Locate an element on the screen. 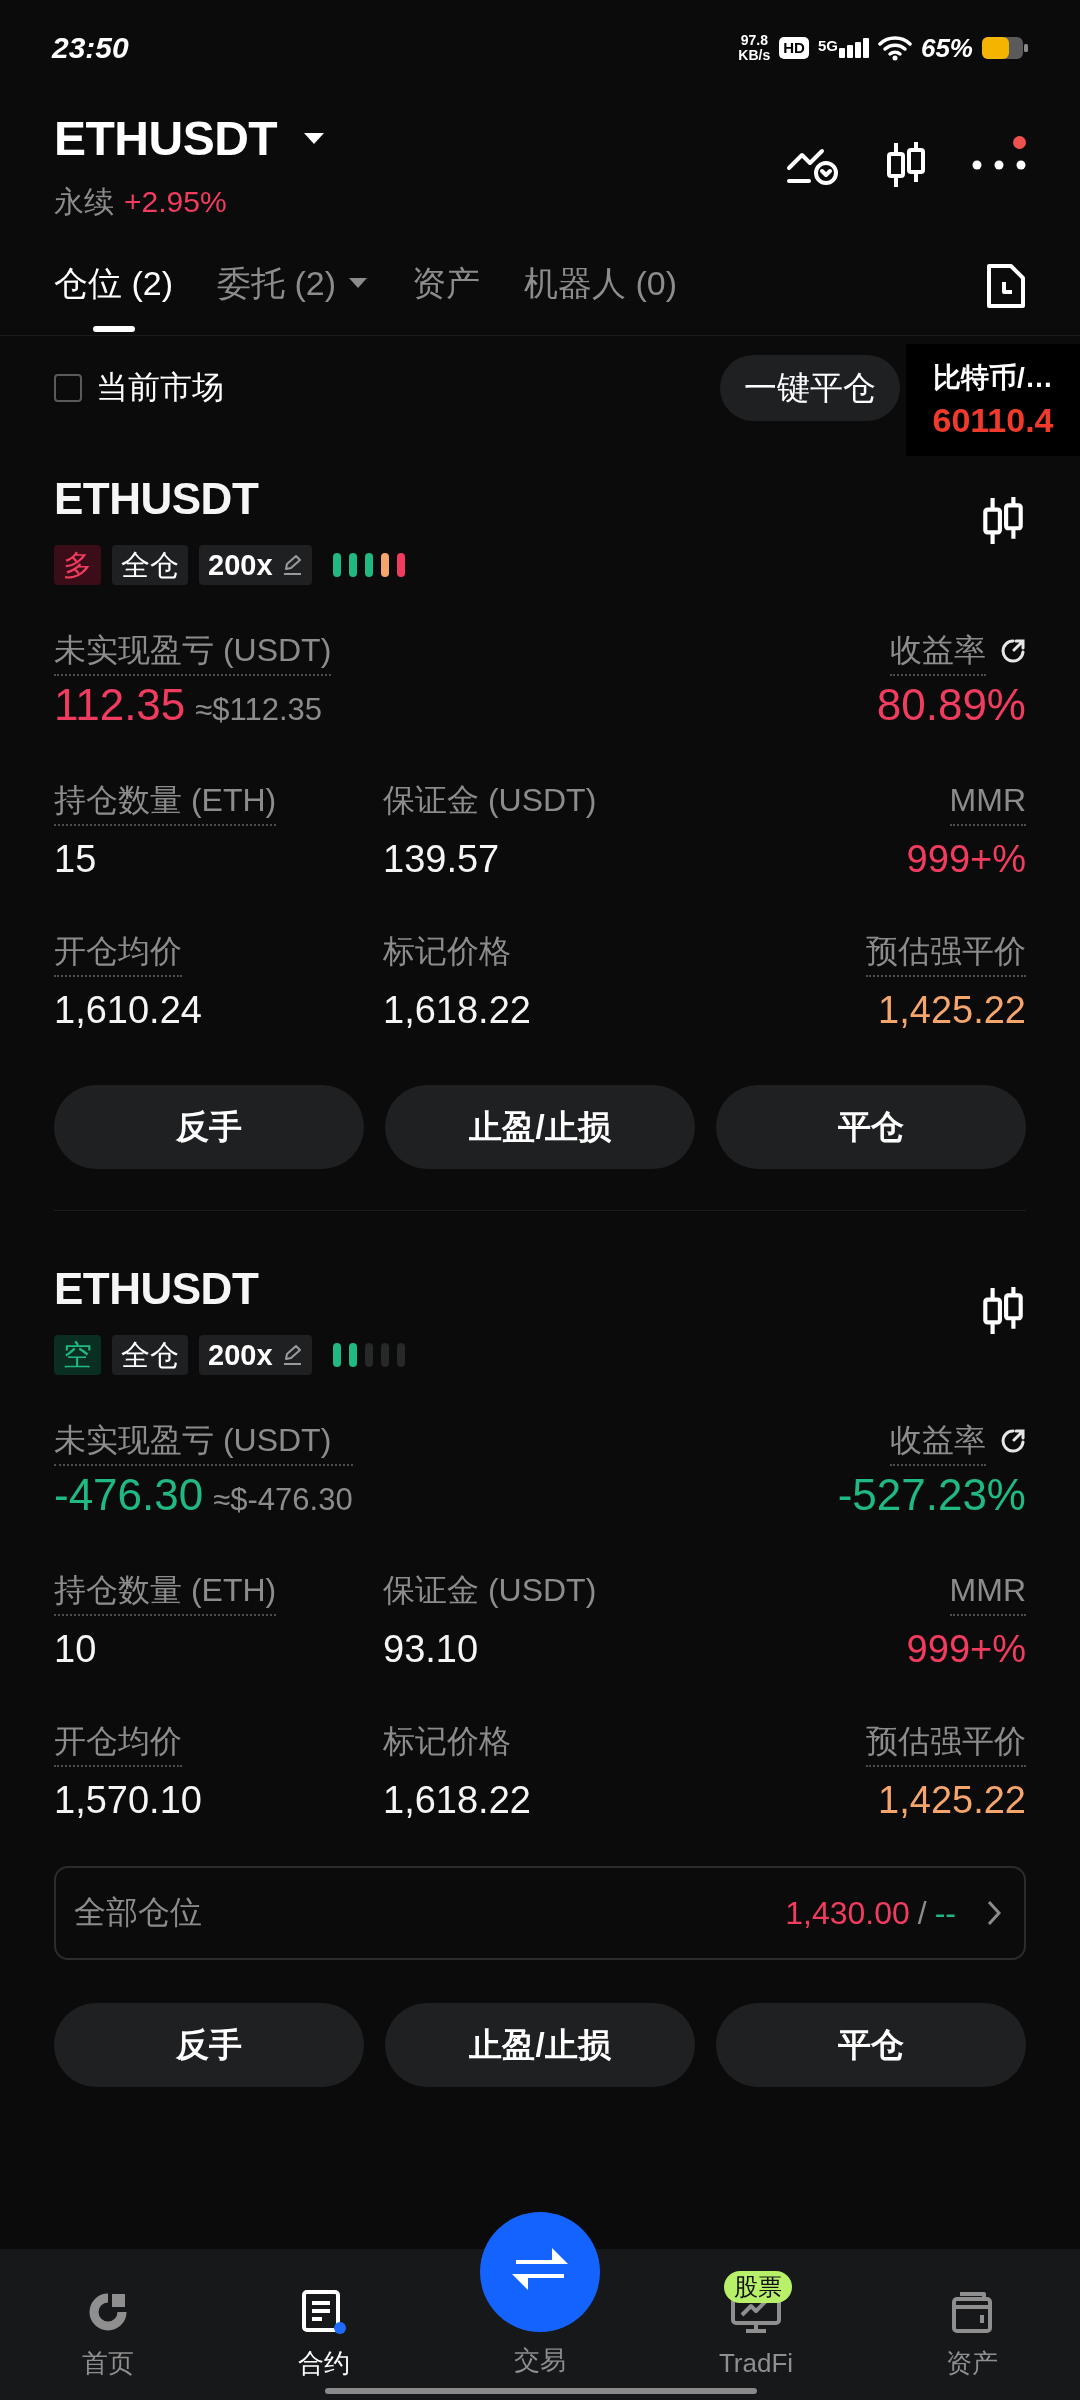 The height and width of the screenshot is (2400, 1080). stat-value: 10 is located at coordinates (75, 1649).